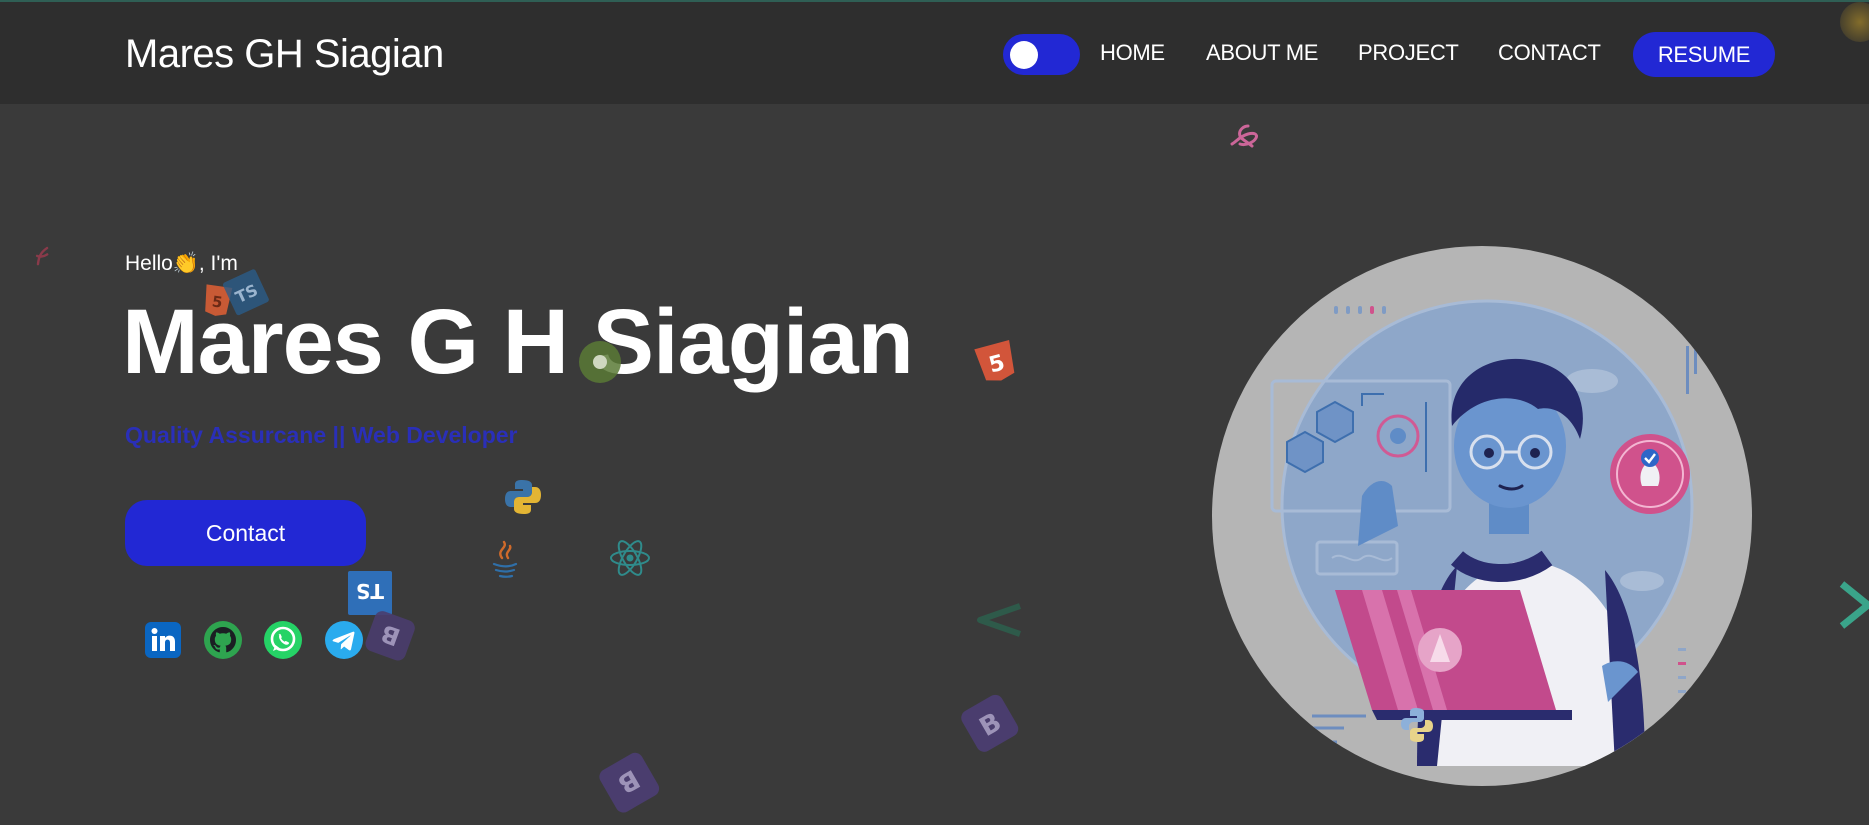 This screenshot has width=1869, height=825. What do you see at coordinates (1408, 53) in the screenshot?
I see `nav-project: PROJECT` at bounding box center [1408, 53].